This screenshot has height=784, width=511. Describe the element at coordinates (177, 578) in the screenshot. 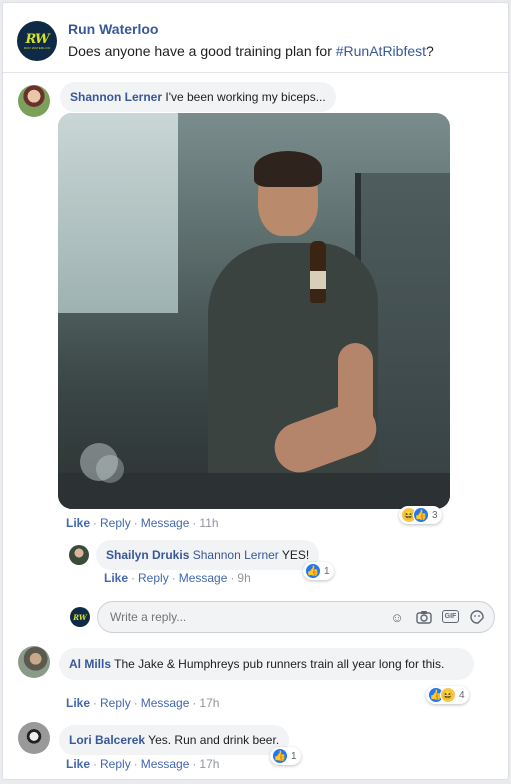

I see `reply-actions: Like · Reply · Message · 9h` at that location.